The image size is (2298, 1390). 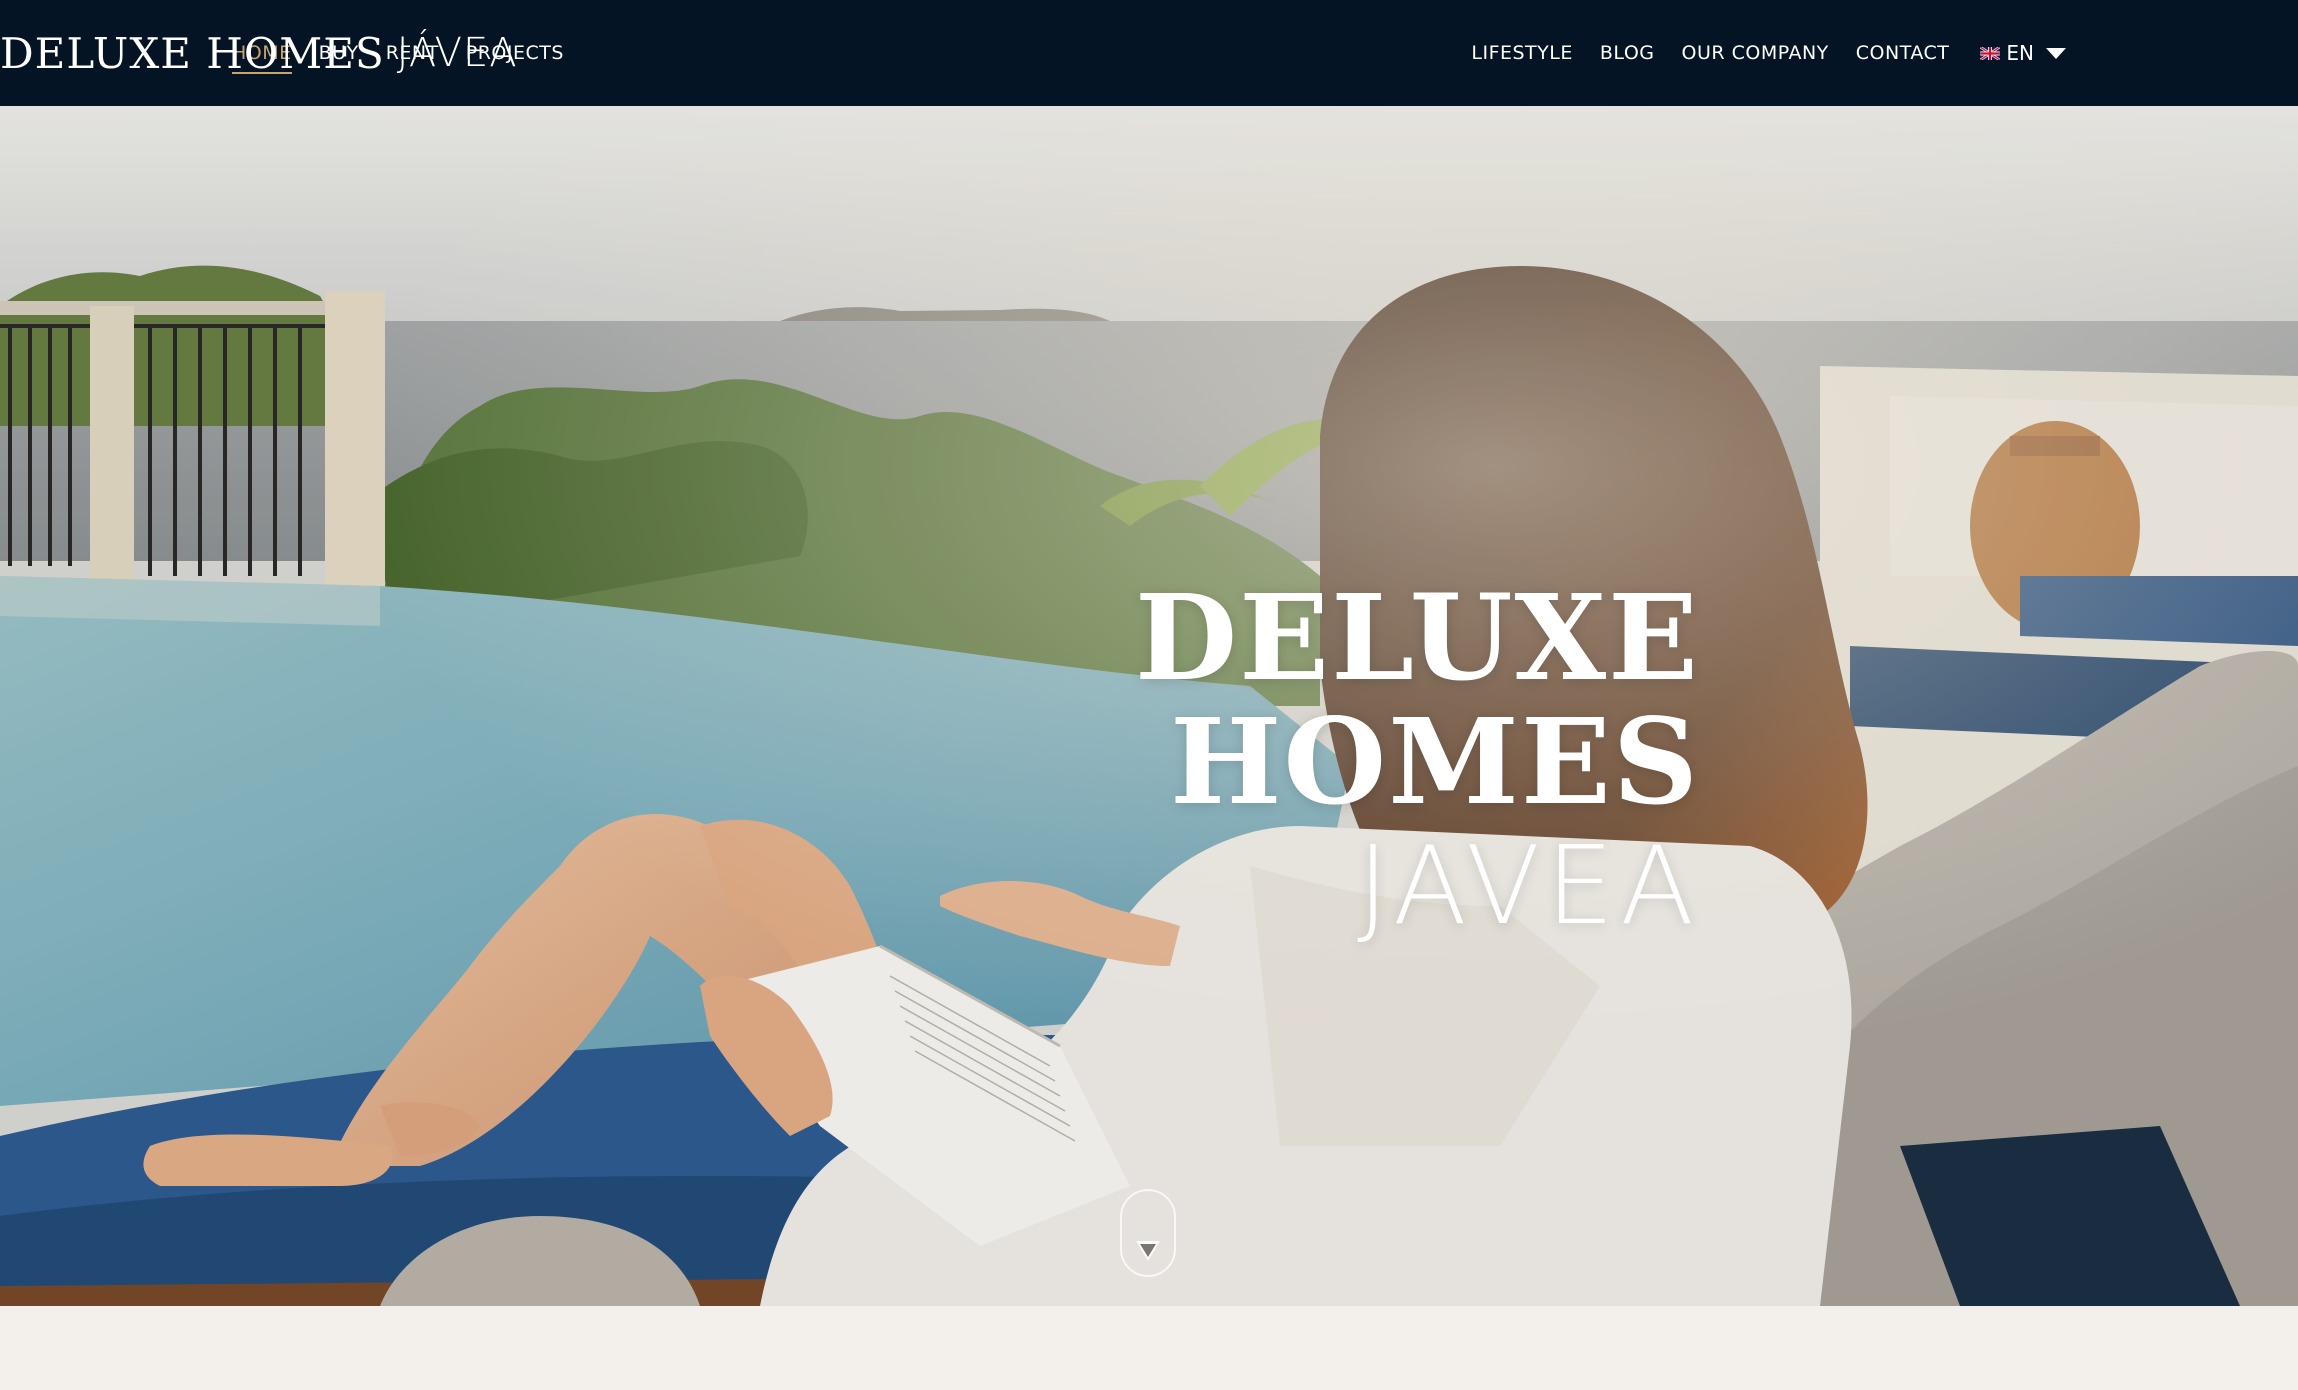 What do you see at coordinates (1528, 886) in the screenshot?
I see `hero-title-line2: JAVEA` at bounding box center [1528, 886].